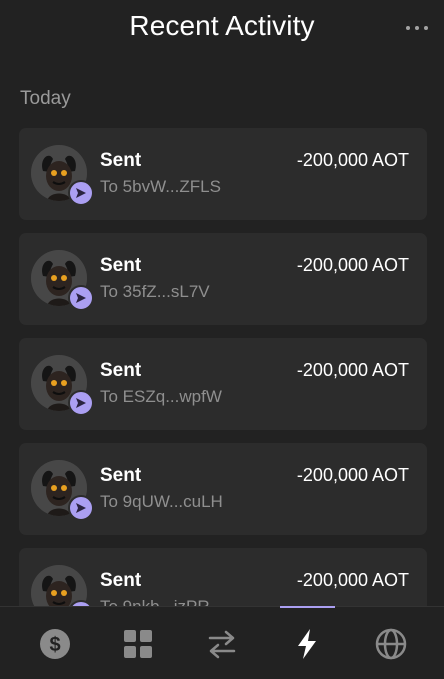 This screenshot has height=679, width=444. I want to click on grid-icon, so click(138, 644).